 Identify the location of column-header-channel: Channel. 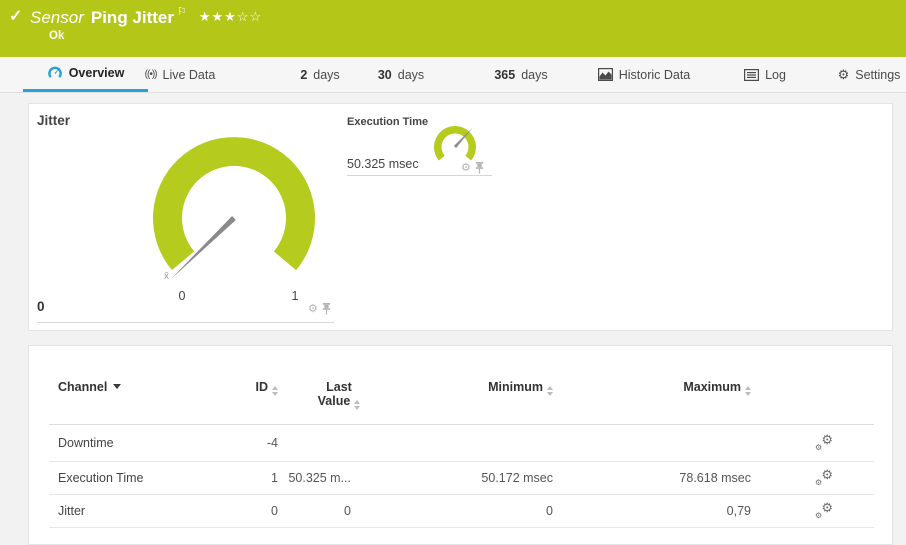
(133, 387).